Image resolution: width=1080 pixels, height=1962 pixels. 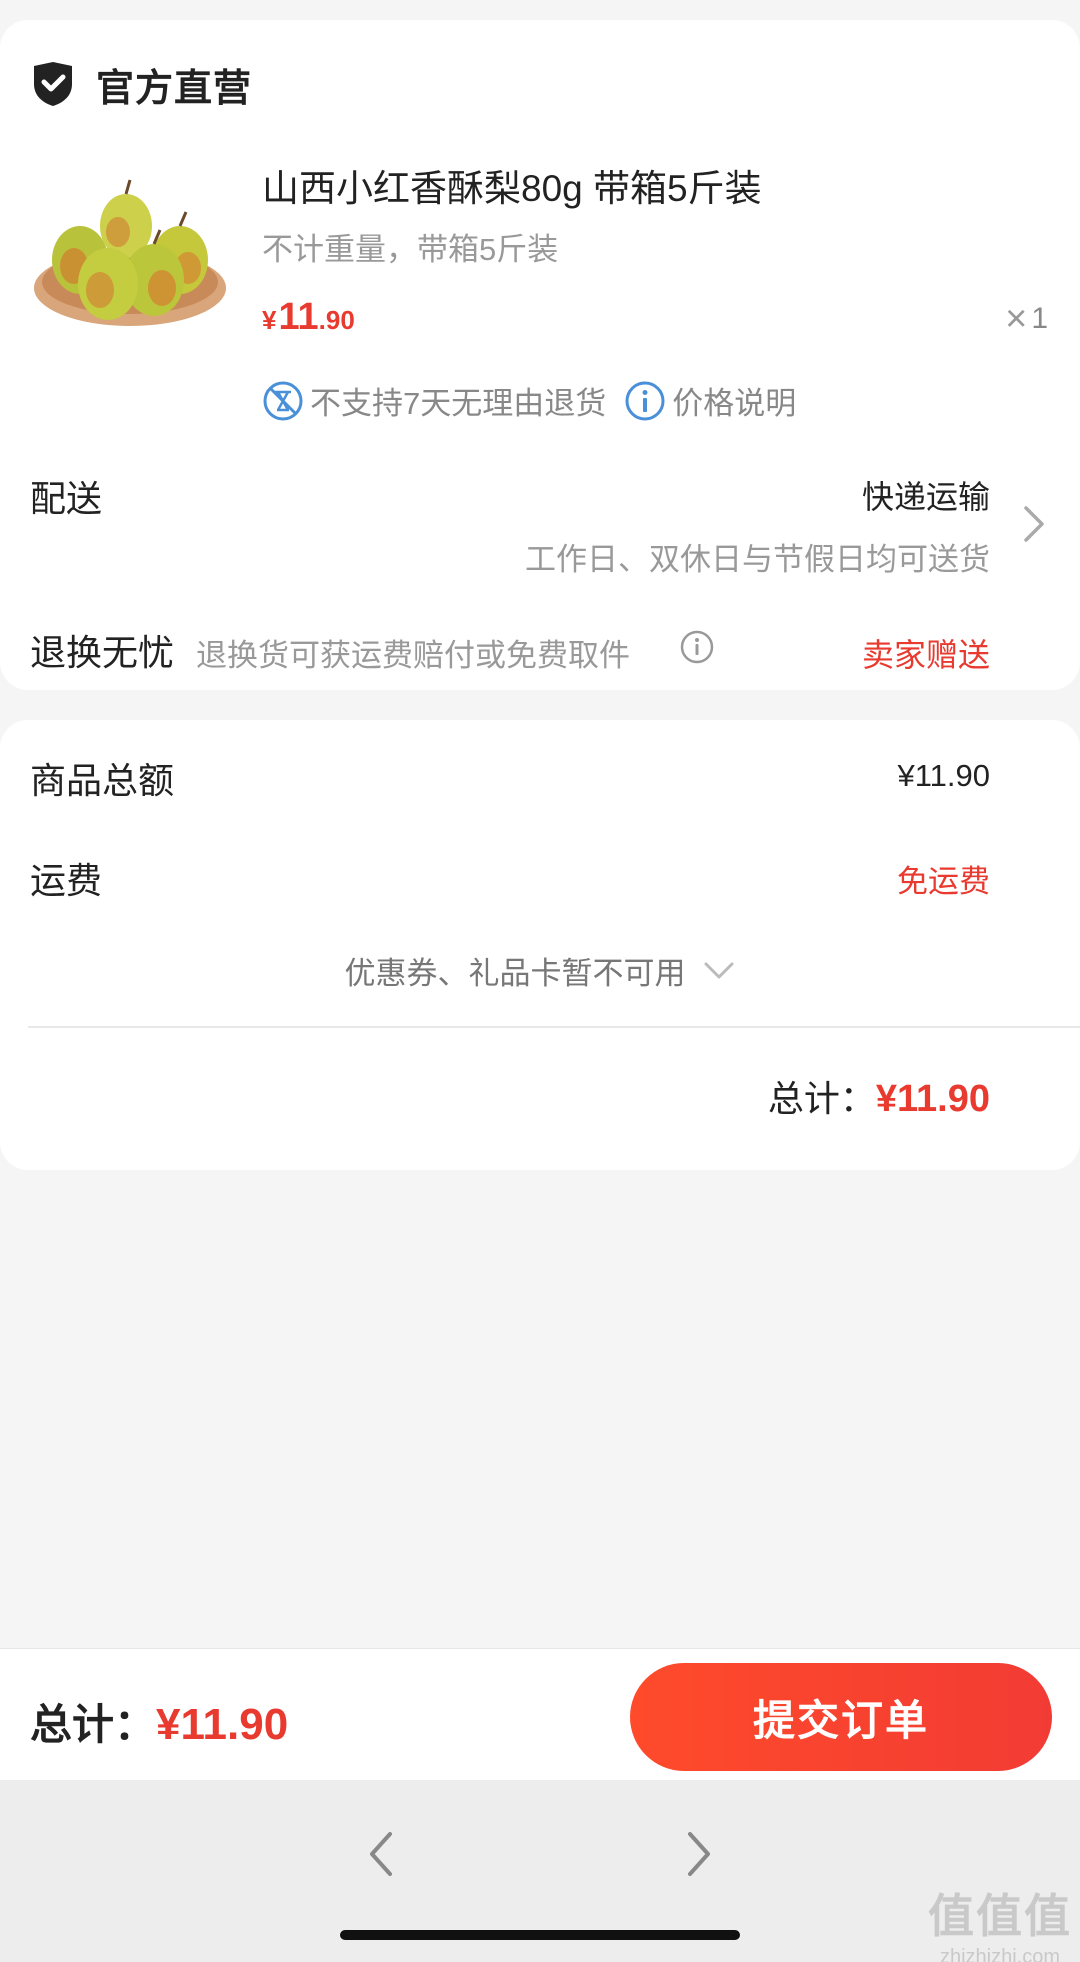 I want to click on tag-price-info: 价格说明, so click(x=710, y=400).